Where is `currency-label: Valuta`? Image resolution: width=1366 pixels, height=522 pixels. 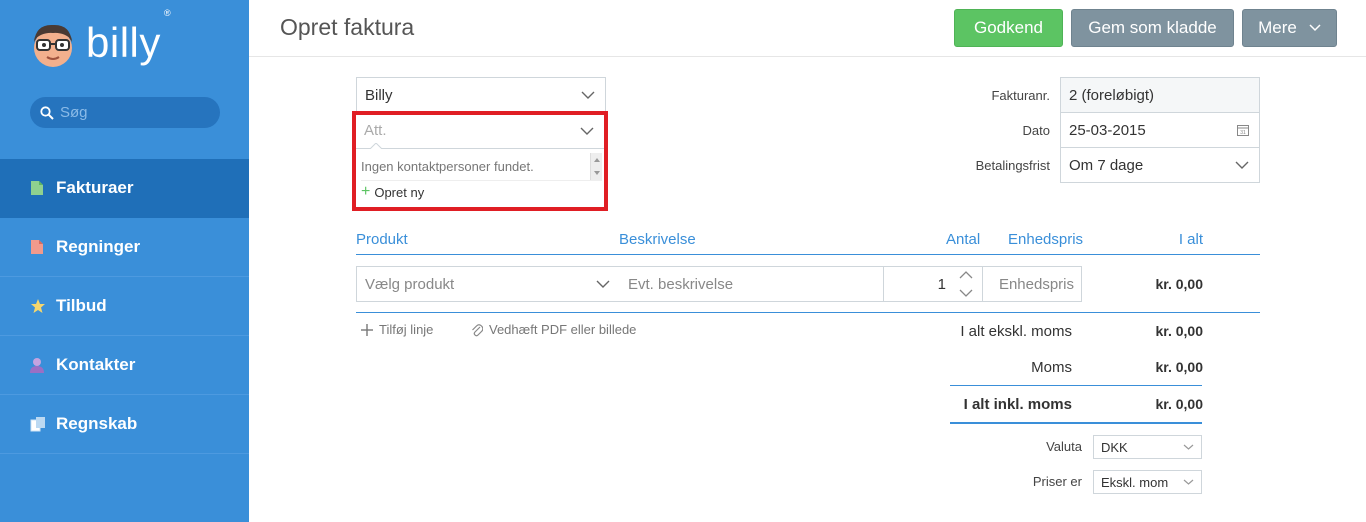 currency-label: Valuta is located at coordinates (1064, 446).